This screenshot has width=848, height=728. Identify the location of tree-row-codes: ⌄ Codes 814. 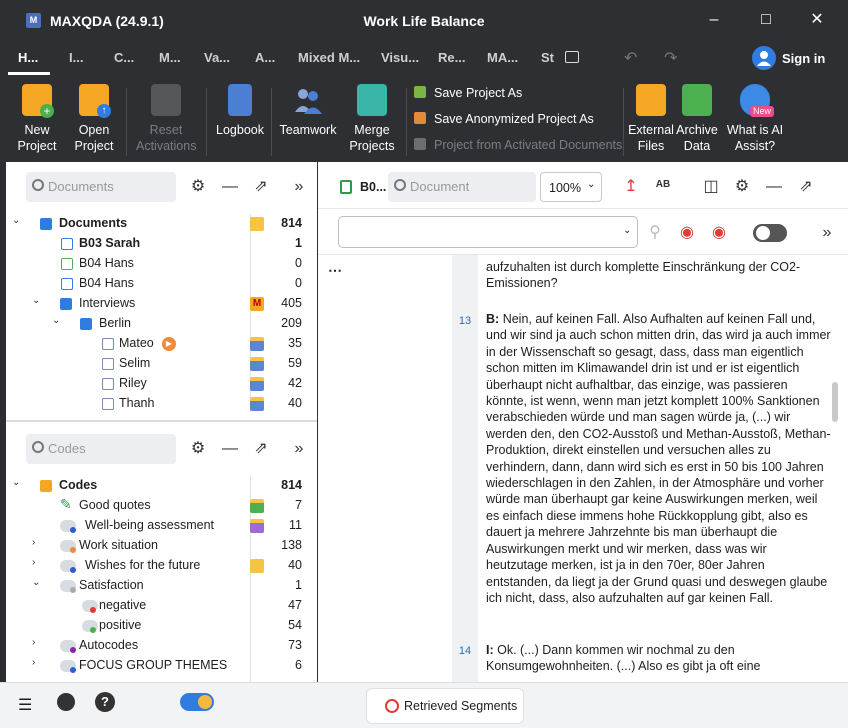
(156, 486).